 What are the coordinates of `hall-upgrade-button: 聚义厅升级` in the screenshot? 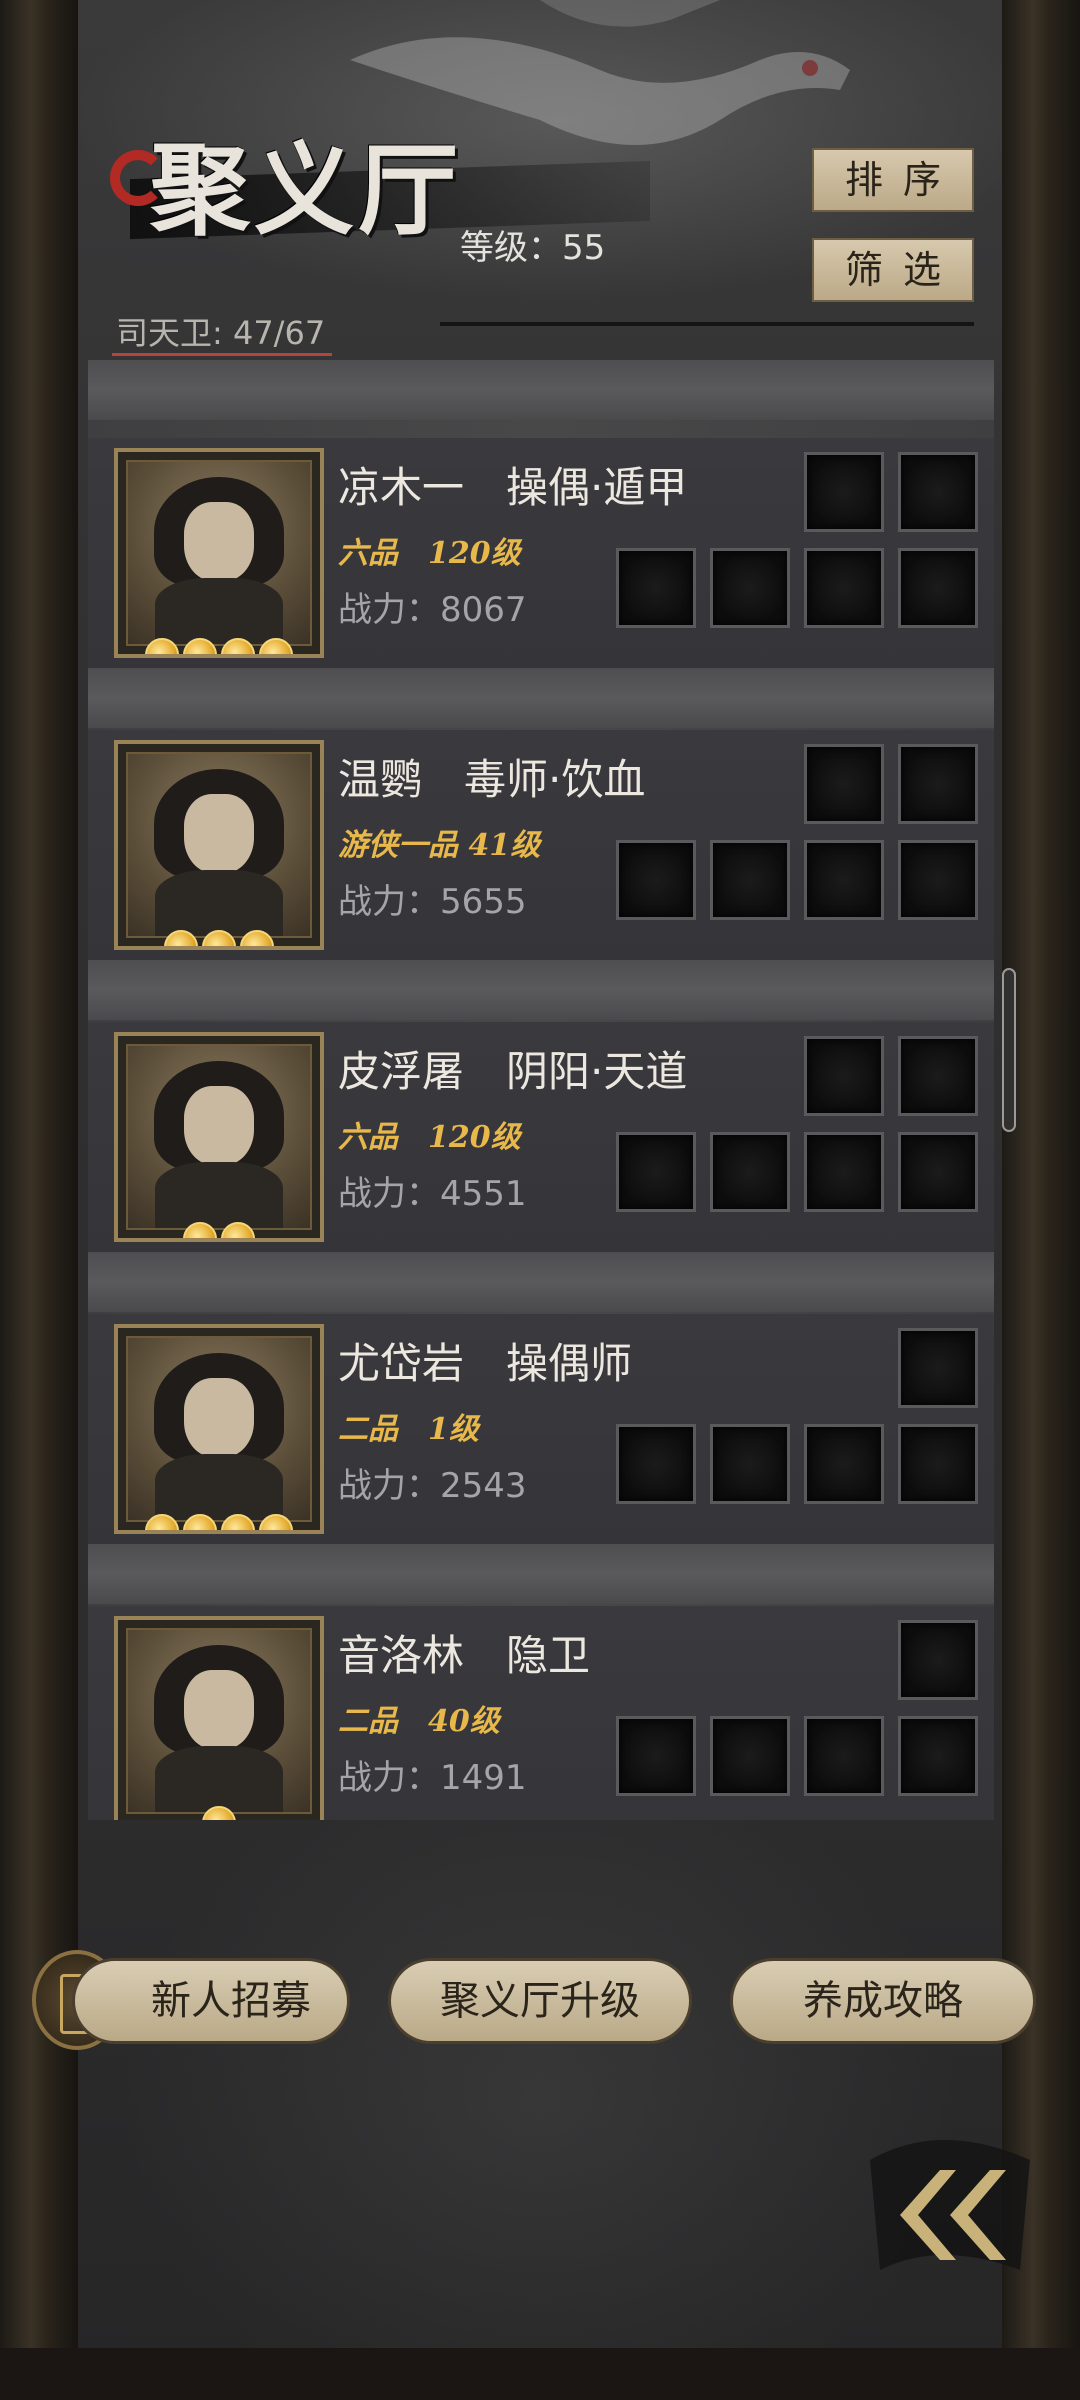 It's located at (540, 2001).